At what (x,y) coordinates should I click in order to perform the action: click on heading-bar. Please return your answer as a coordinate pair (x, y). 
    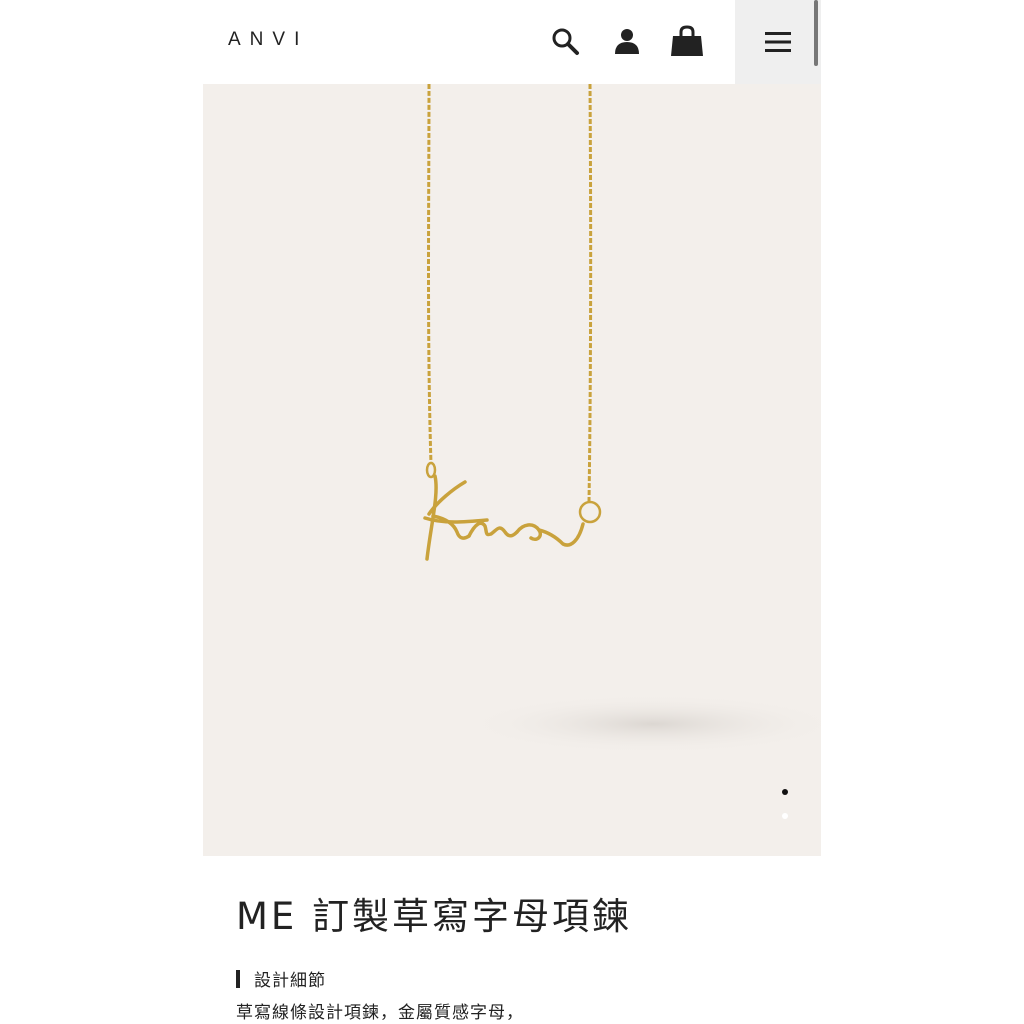
    Looking at the image, I should click on (238, 978).